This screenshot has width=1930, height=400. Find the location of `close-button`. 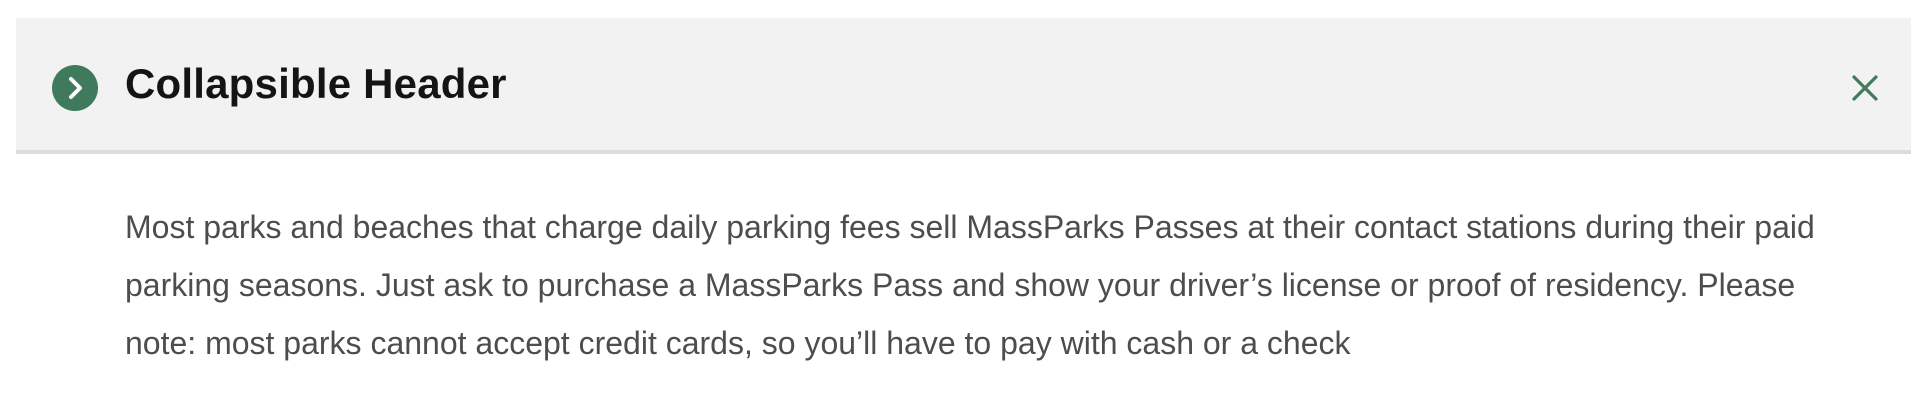

close-button is located at coordinates (1865, 88).